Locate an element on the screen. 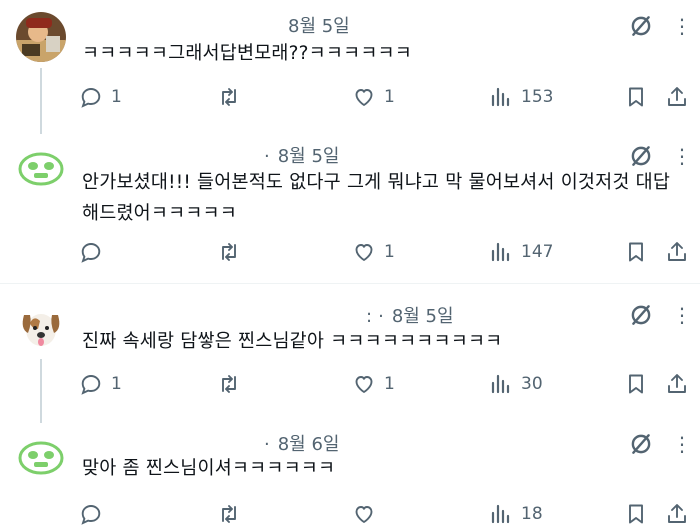 This screenshot has width=700, height=529. views-button: 147 is located at coordinates (521, 252).